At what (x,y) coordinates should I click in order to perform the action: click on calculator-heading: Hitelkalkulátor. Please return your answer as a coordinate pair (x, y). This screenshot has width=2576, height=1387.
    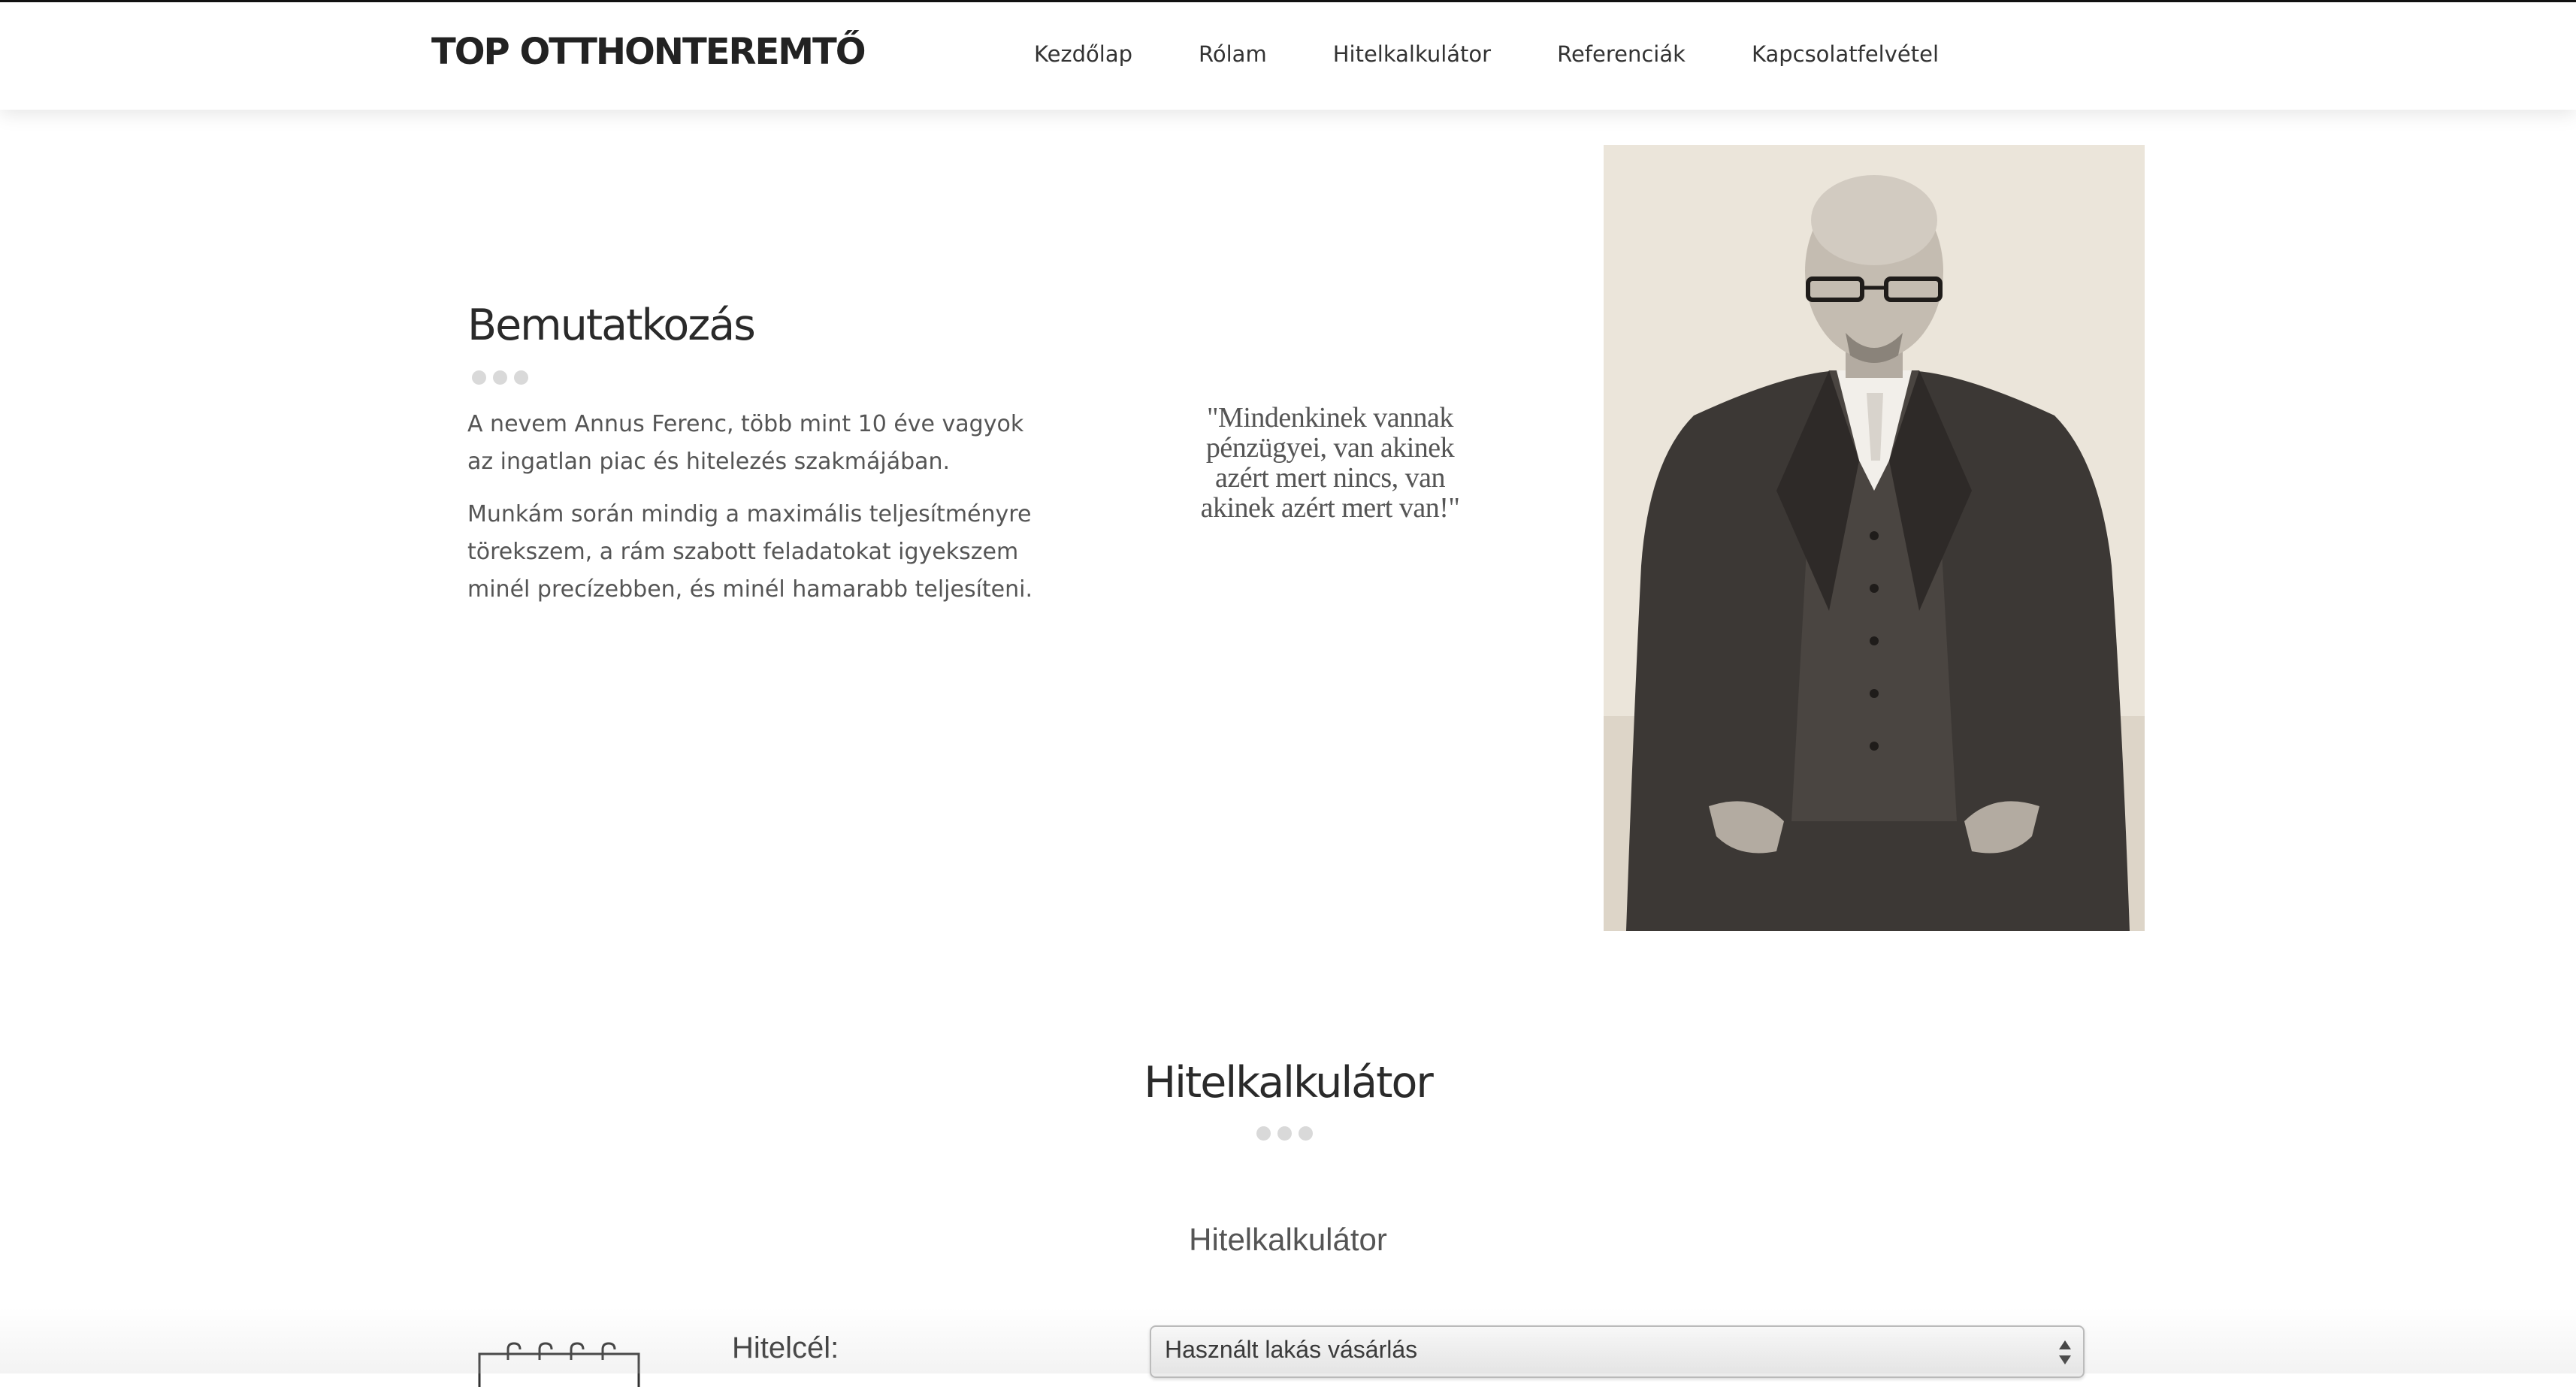
    Looking at the image, I should click on (1289, 1082).